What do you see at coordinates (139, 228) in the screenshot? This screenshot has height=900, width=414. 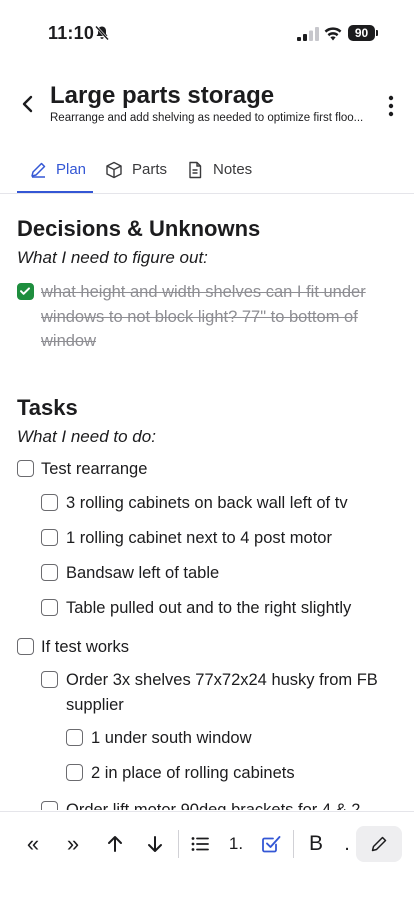 I see `decisions-heading: Decisions & Unknowns` at bounding box center [139, 228].